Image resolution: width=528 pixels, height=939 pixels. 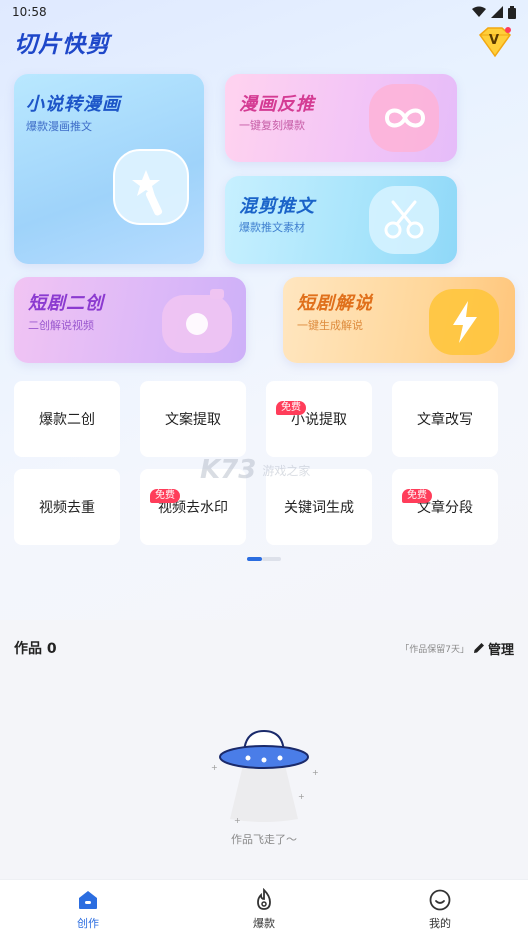 I want to click on site-watermark: K73 游戏之家, so click(x=280, y=470).